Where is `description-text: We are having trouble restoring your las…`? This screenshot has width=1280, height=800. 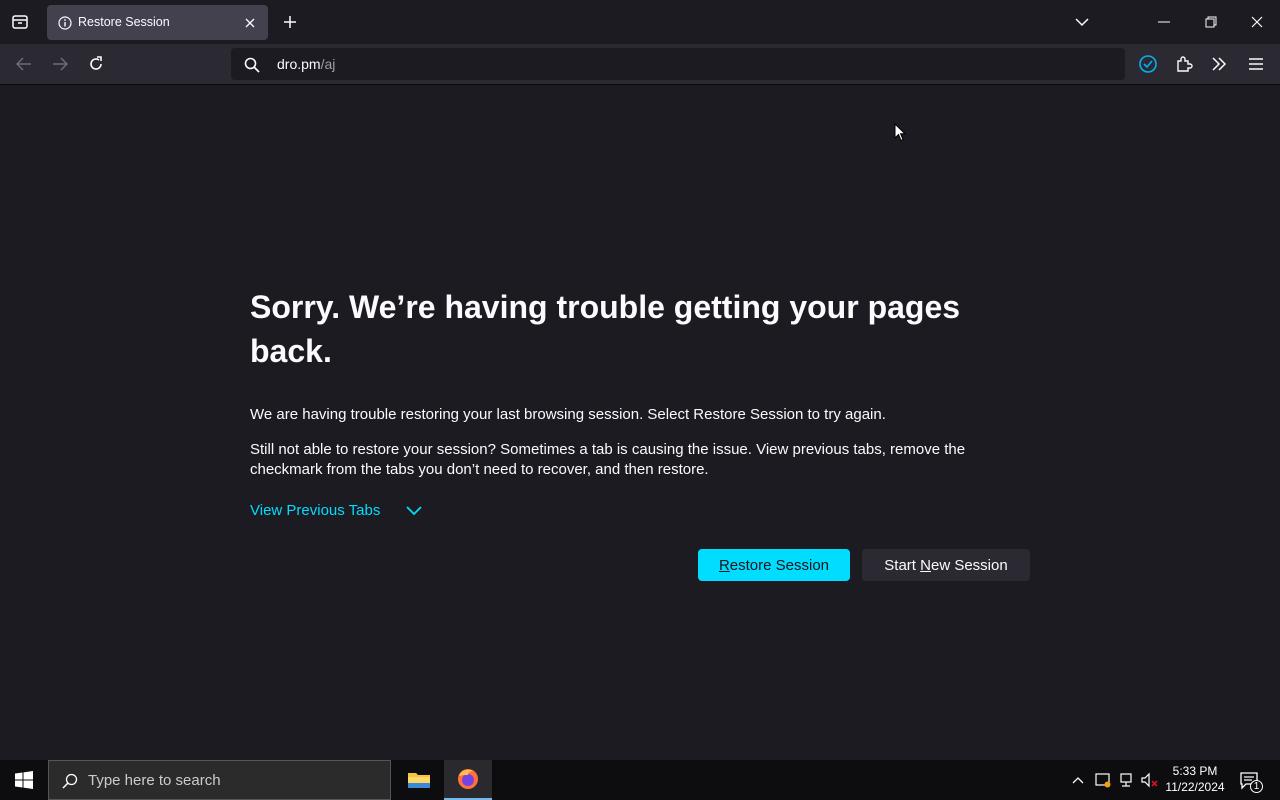
description-text: We are having trouble restoring your las… is located at coordinates (568, 414).